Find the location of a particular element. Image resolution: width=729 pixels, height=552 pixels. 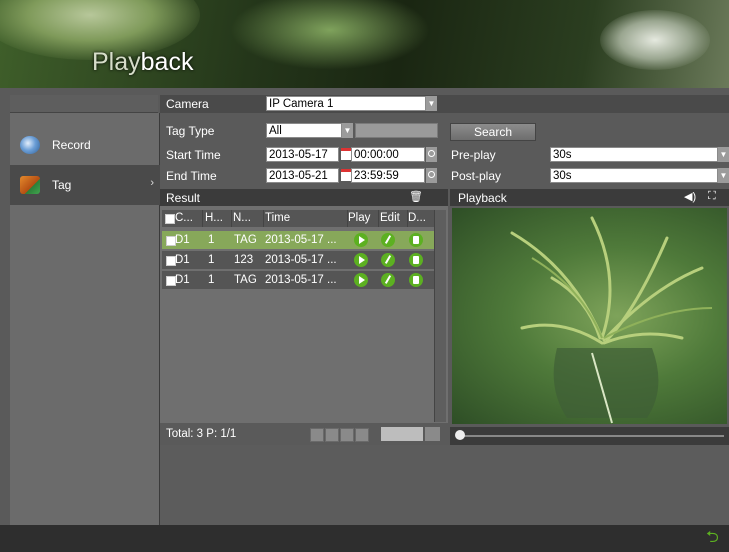

select-all-checkbox is located at coordinates (170, 219).